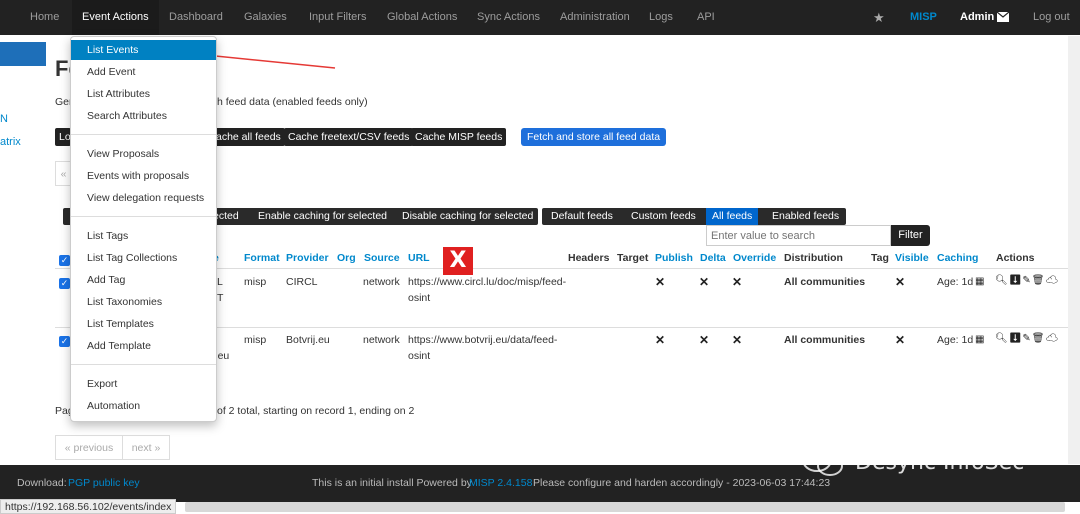 The width and height of the screenshot is (1080, 514). Describe the element at coordinates (912, 258) in the screenshot. I see `col-visible: Visible` at that location.